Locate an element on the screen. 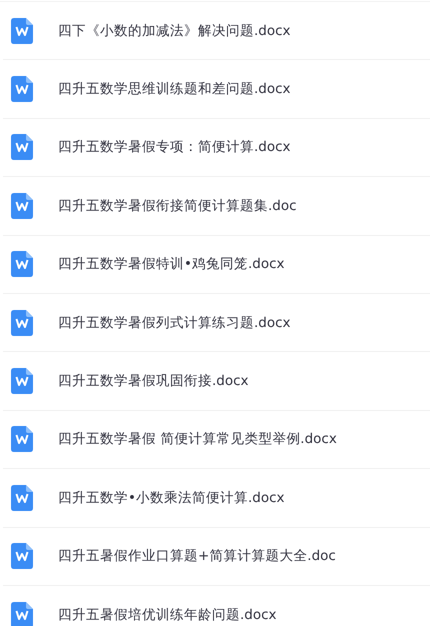 The height and width of the screenshot is (626, 430). file-name: 四升五数学暑假特训•鸡兔同笼.docx is located at coordinates (171, 264).